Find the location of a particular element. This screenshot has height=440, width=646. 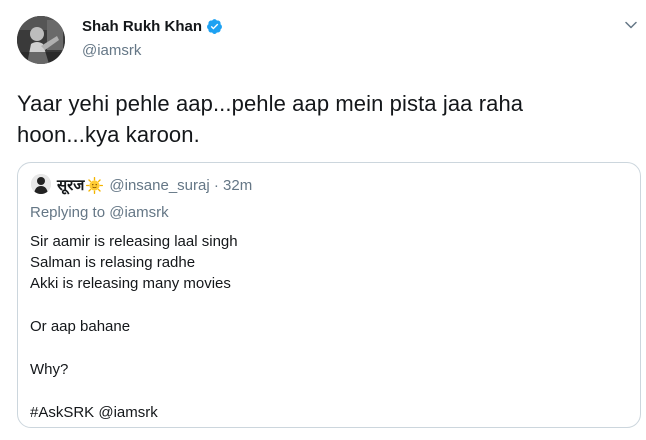

quoted-text-line: #AskSRK @iamsrk is located at coordinates (94, 412).